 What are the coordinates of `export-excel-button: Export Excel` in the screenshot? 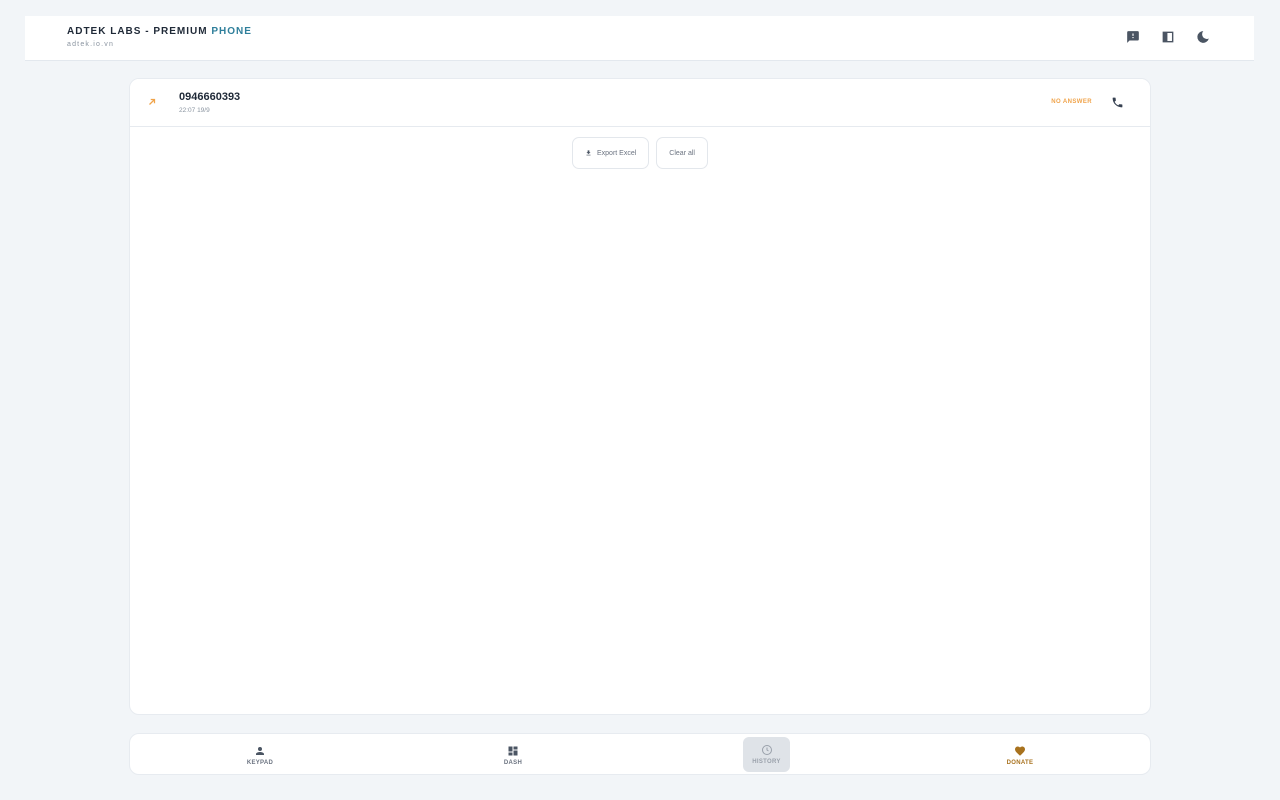 It's located at (611, 153).